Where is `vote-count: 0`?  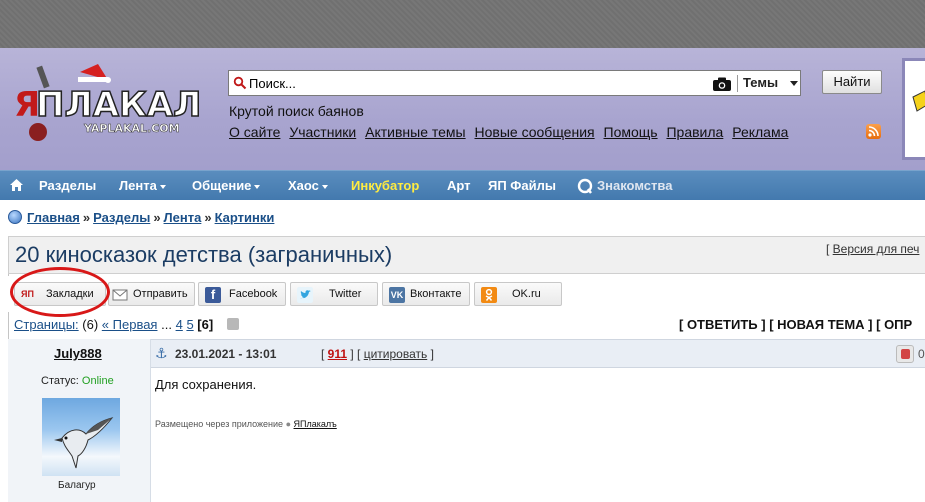
vote-count: 0 is located at coordinates (921, 354).